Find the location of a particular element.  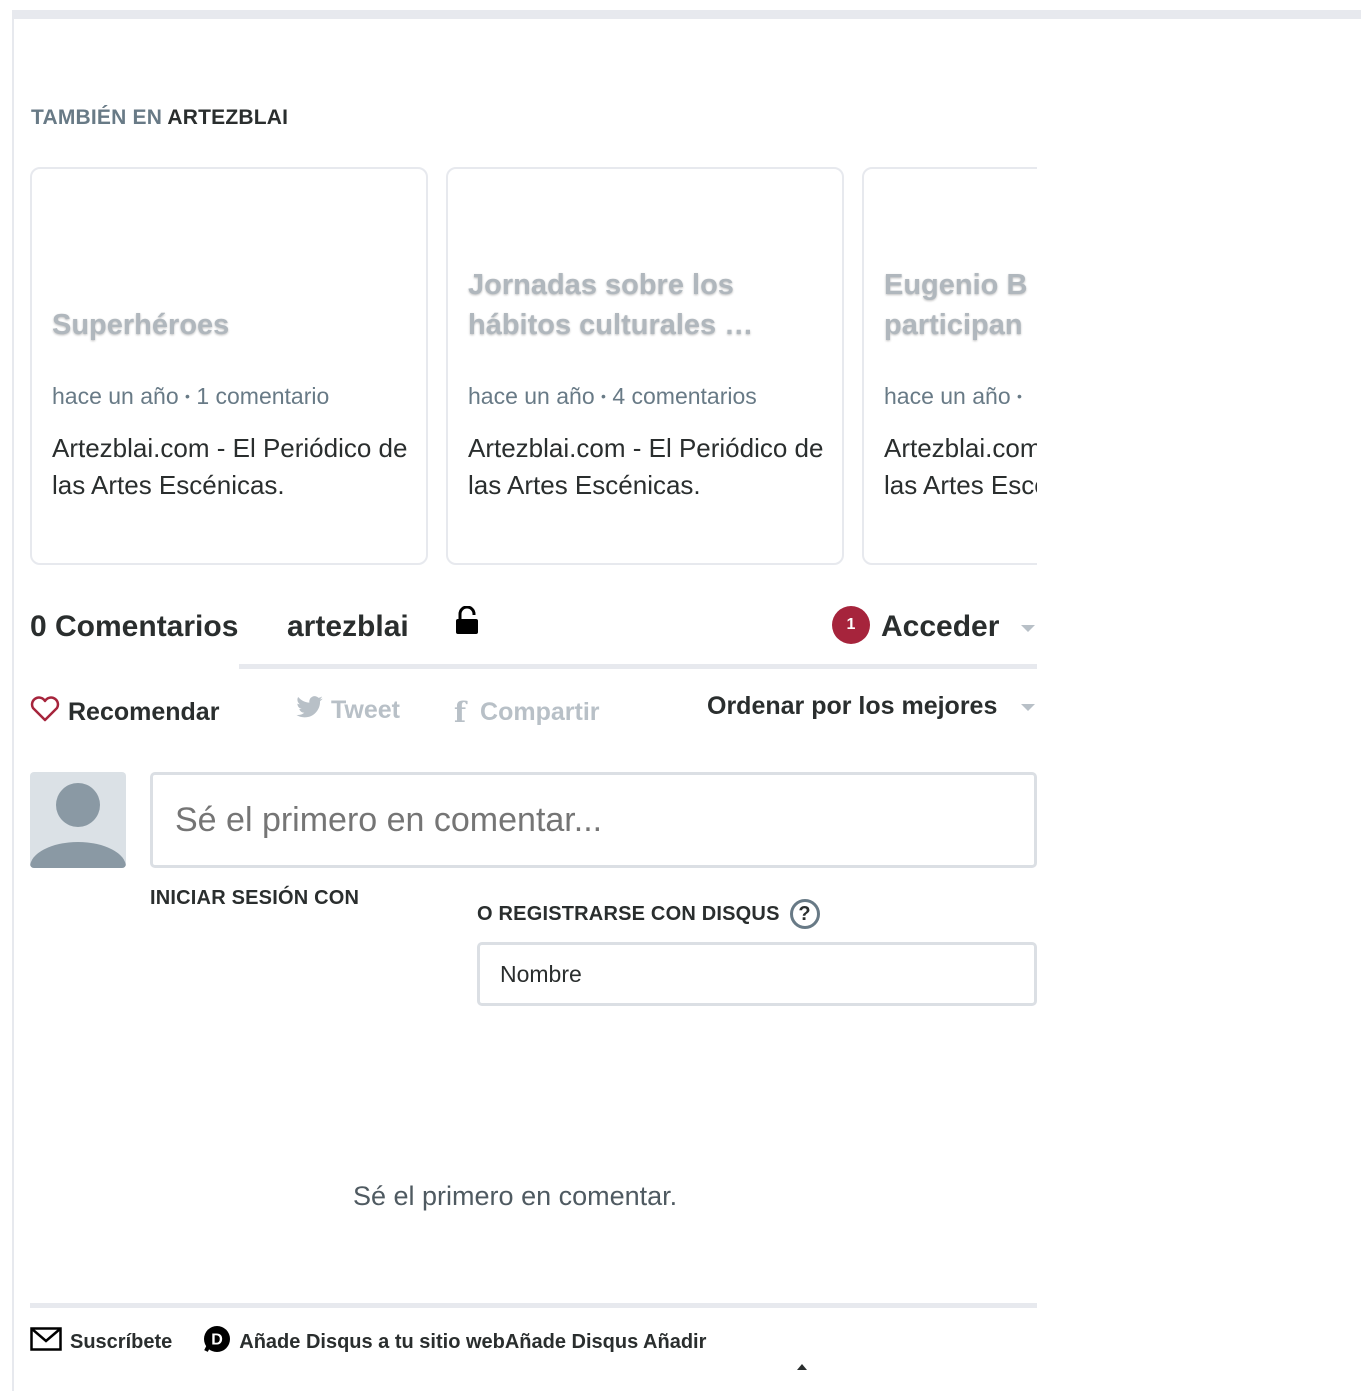

footer-divider is located at coordinates (533, 1305).